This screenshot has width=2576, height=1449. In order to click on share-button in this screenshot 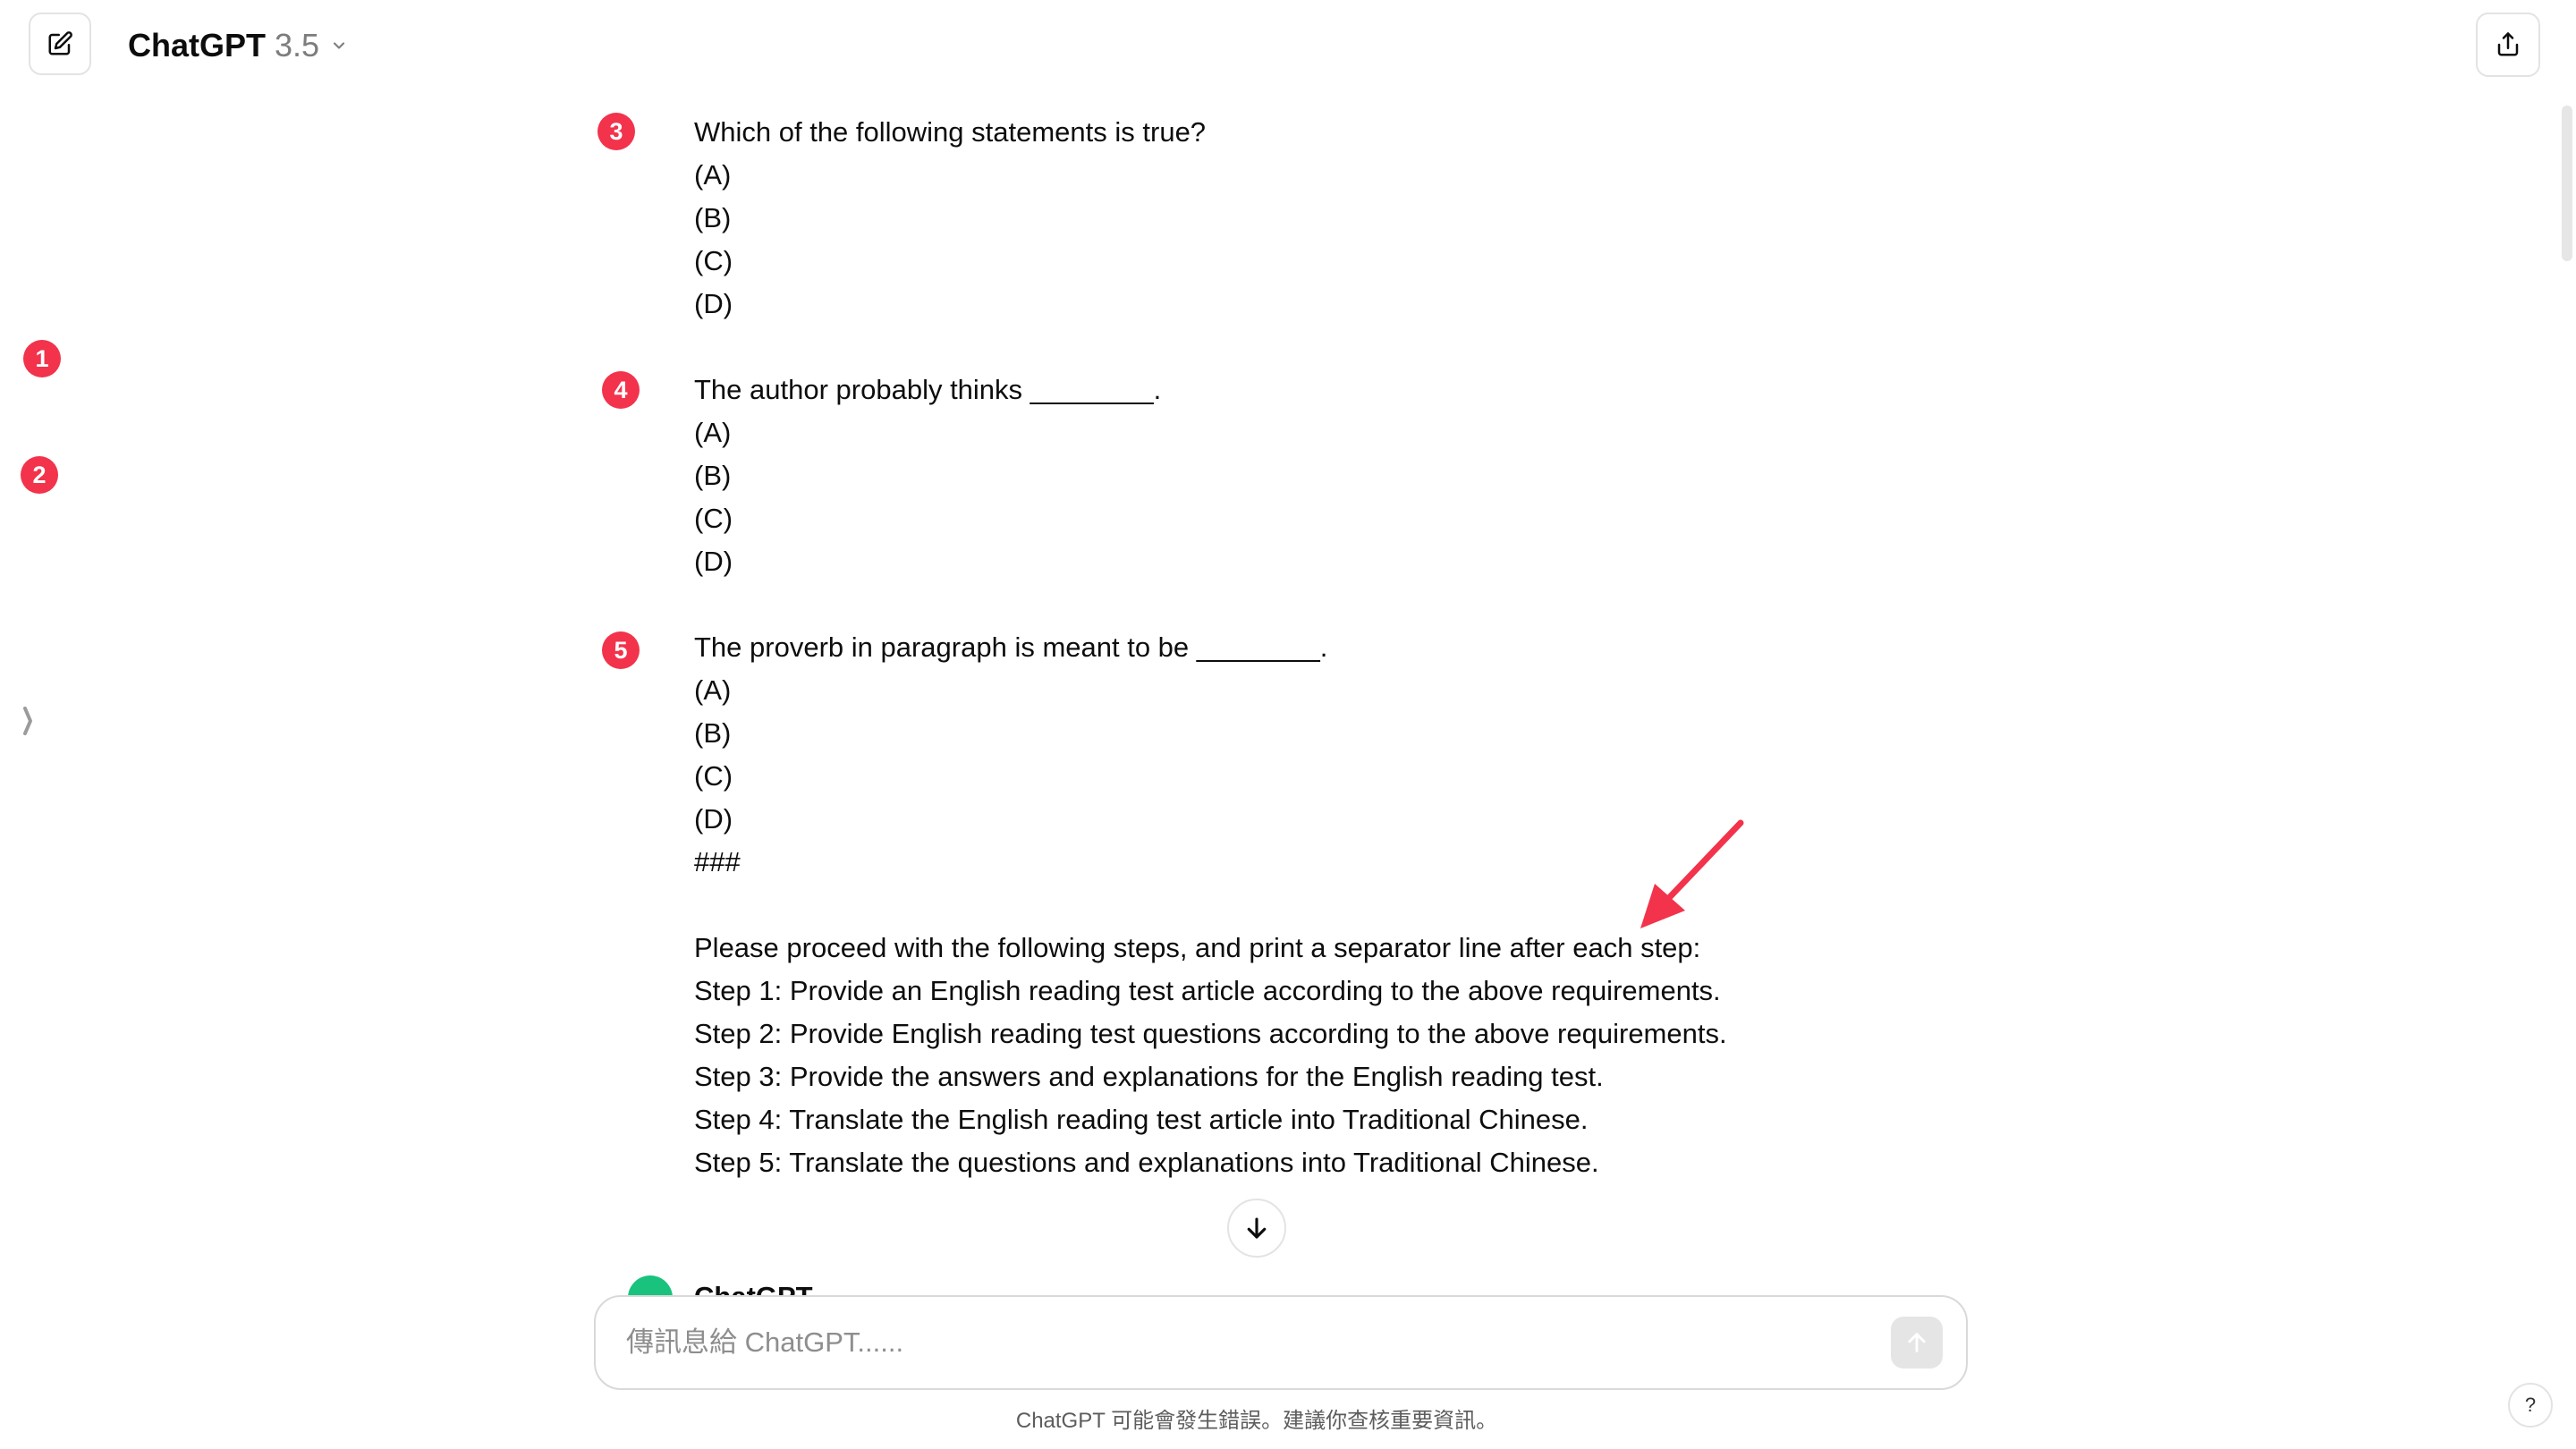, I will do `click(2508, 45)`.